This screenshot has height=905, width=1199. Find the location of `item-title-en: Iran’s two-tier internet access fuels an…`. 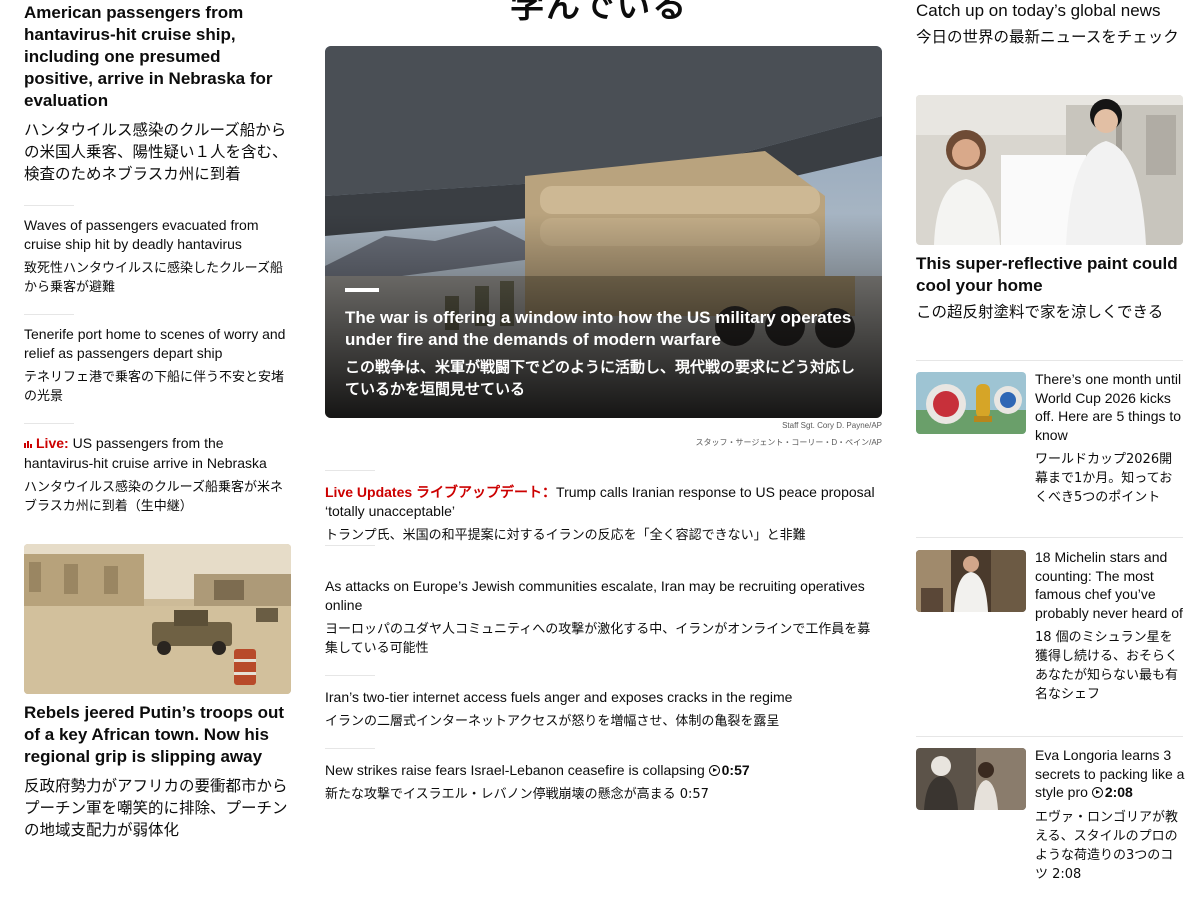

item-title-en: Iran’s two-tier internet access fuels an… is located at coordinates (603, 697).